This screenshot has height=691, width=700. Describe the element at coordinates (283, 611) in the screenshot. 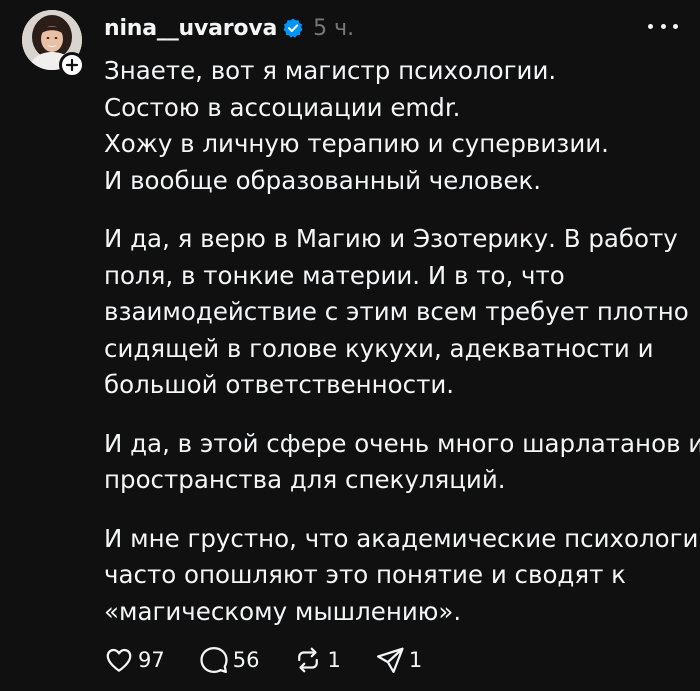

I see `text-line: «магическому мышлению».` at that location.